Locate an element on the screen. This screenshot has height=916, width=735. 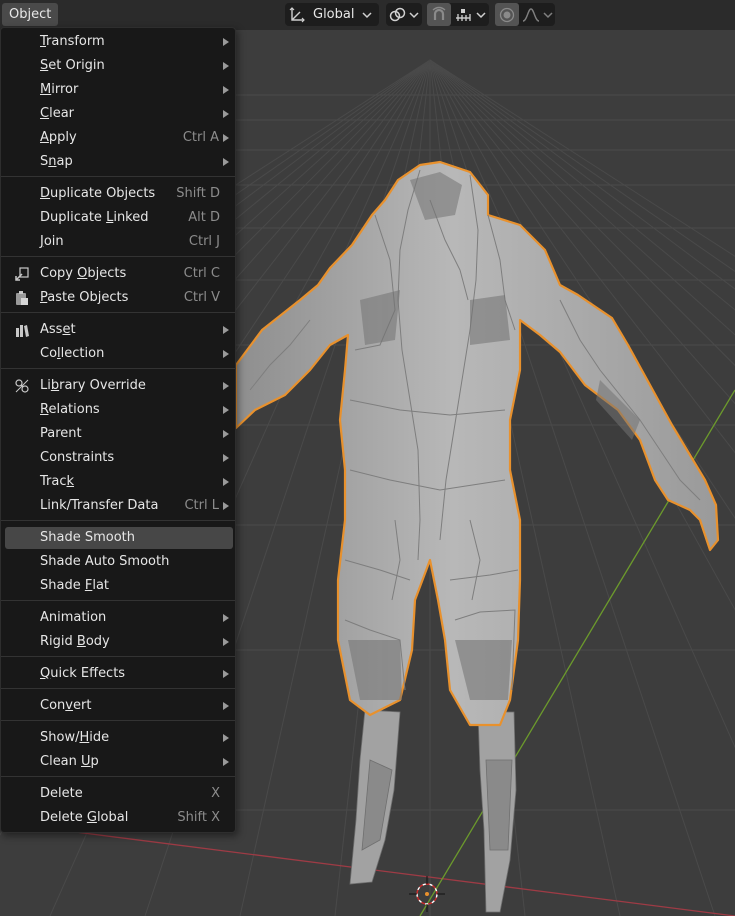
menu-item-shade-flat: Shade Flat is located at coordinates (119, 586).